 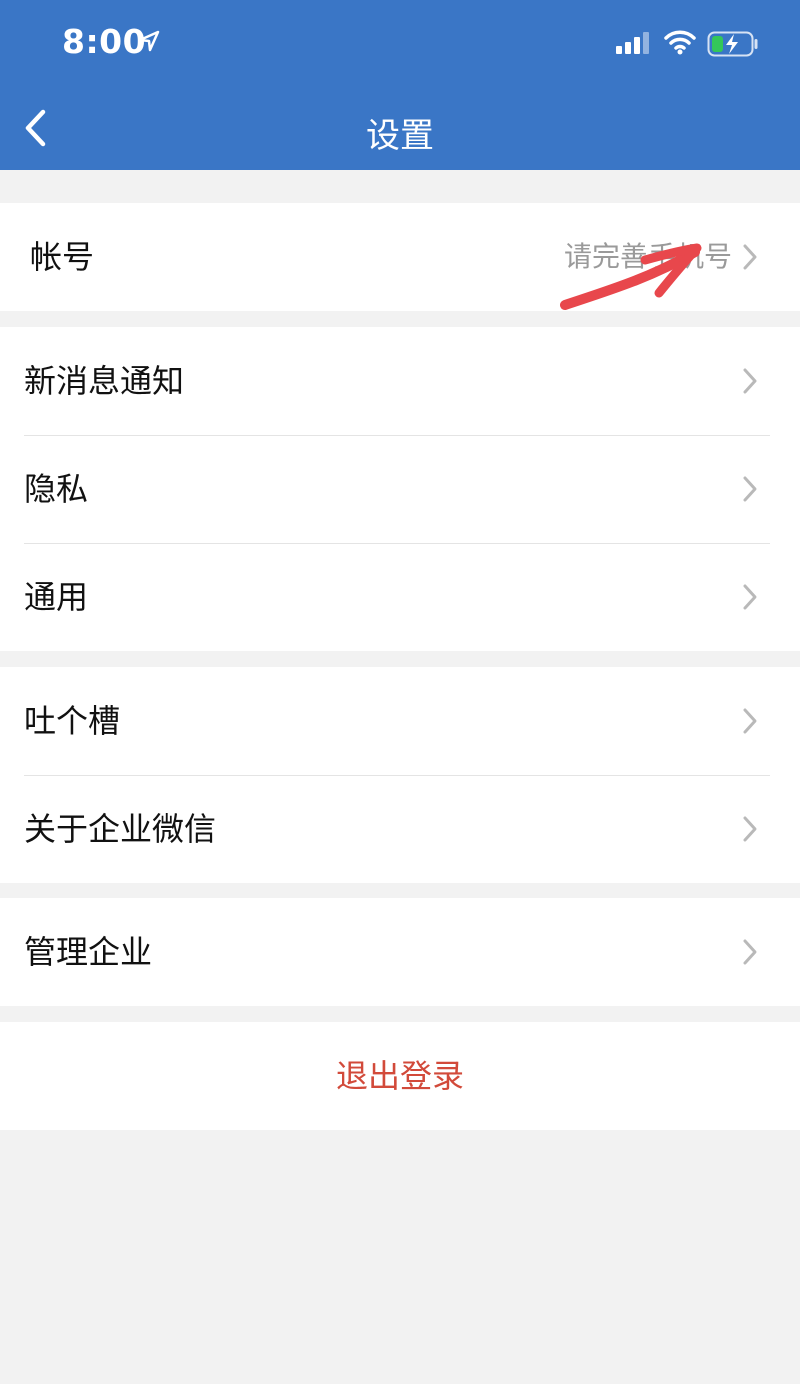 What do you see at coordinates (88, 952) in the screenshot?
I see `row-label: 管理企业` at bounding box center [88, 952].